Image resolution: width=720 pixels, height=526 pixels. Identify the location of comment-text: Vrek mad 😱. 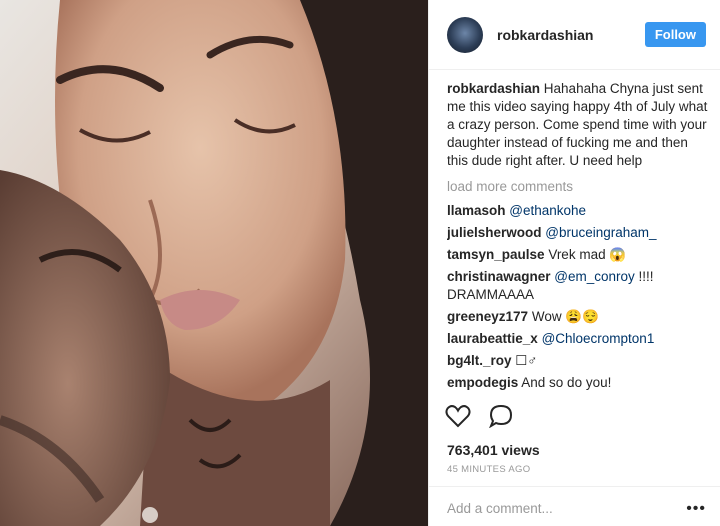
(587, 254).